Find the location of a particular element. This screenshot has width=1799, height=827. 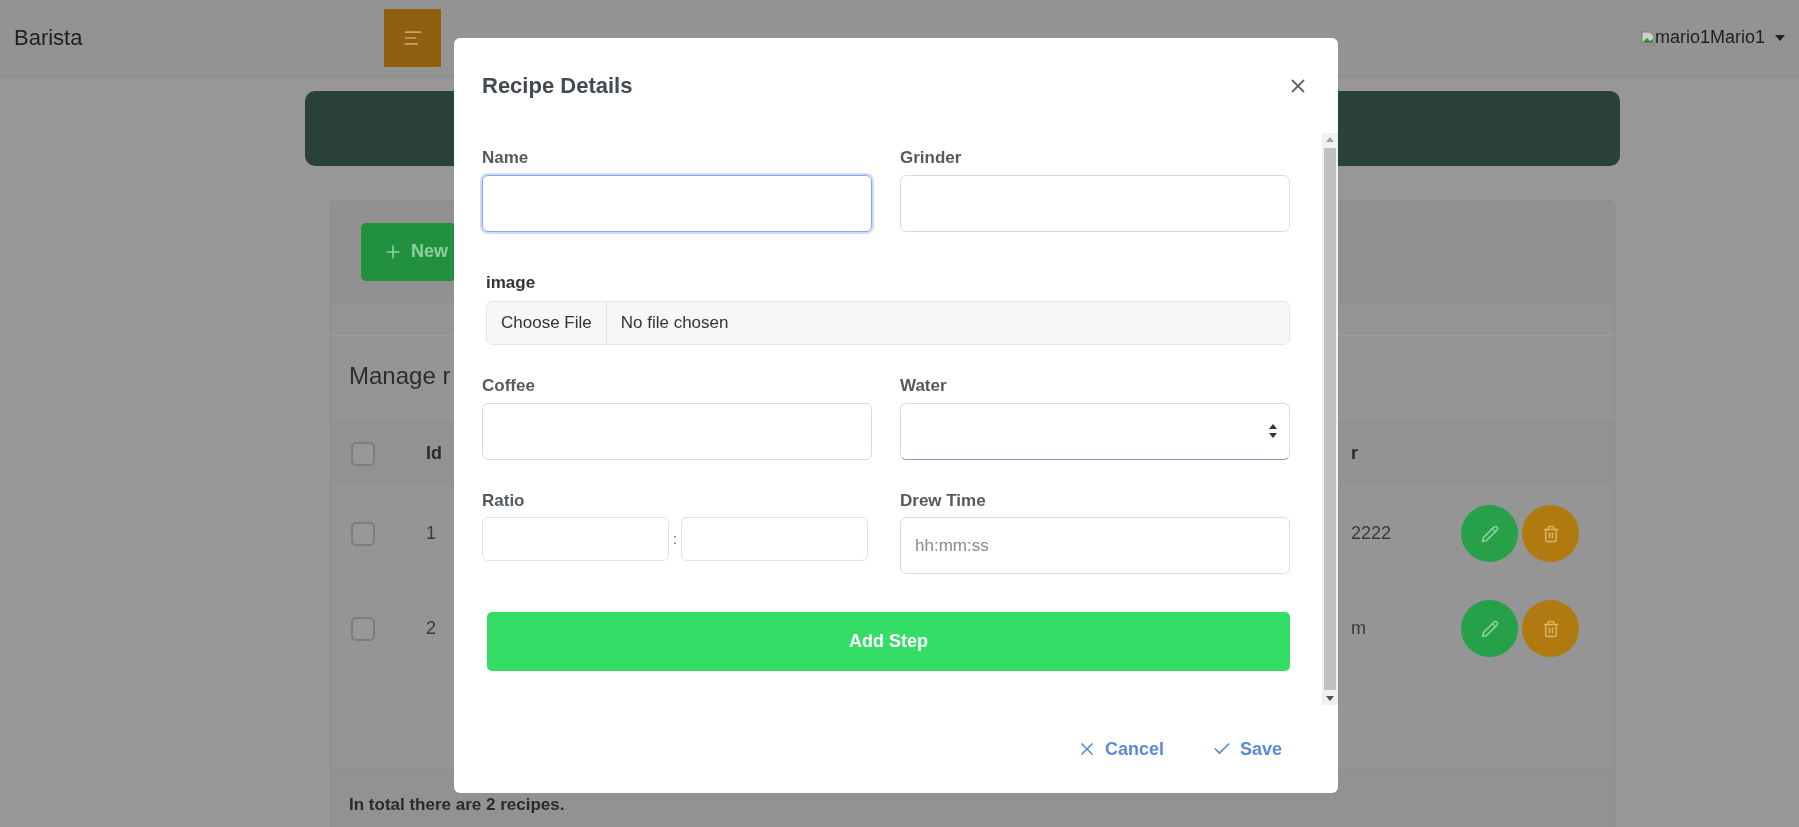

choose-file-button: Choose File is located at coordinates (546, 323).